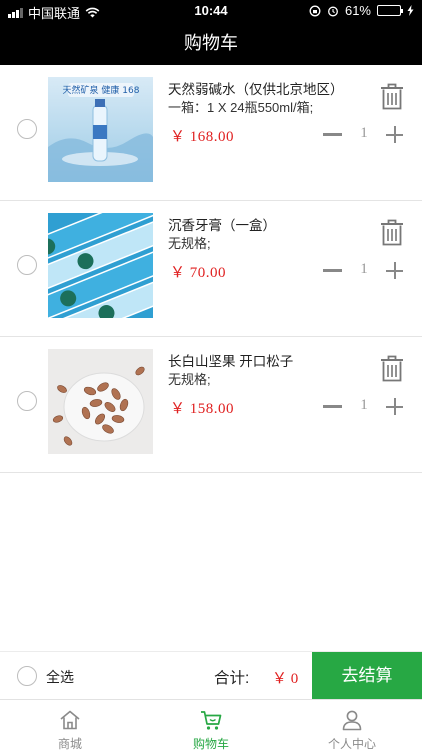 Image resolution: width=422 pixels, height=750 pixels. What do you see at coordinates (69, 743) in the screenshot?
I see `tab-label: 商城` at bounding box center [69, 743].